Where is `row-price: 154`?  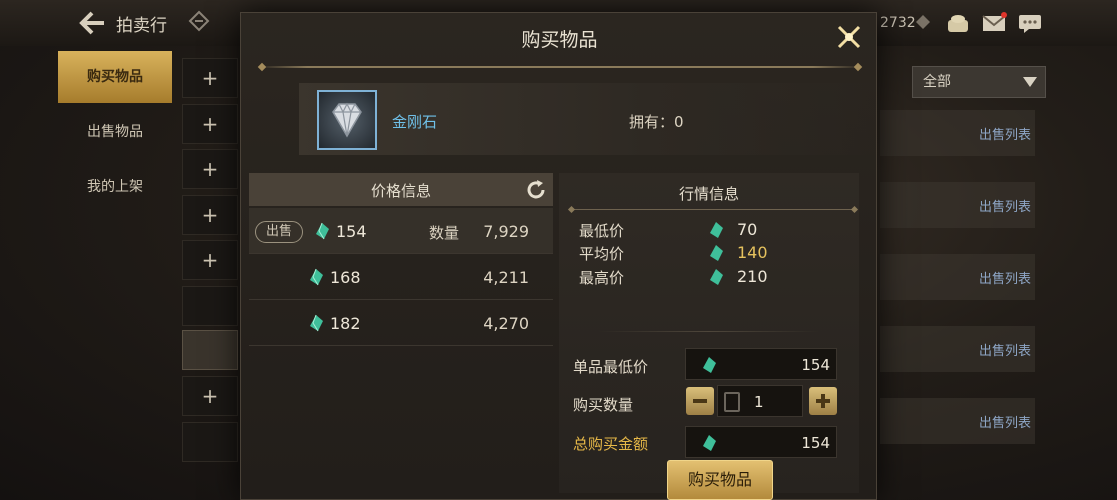 row-price: 154 is located at coordinates (351, 231).